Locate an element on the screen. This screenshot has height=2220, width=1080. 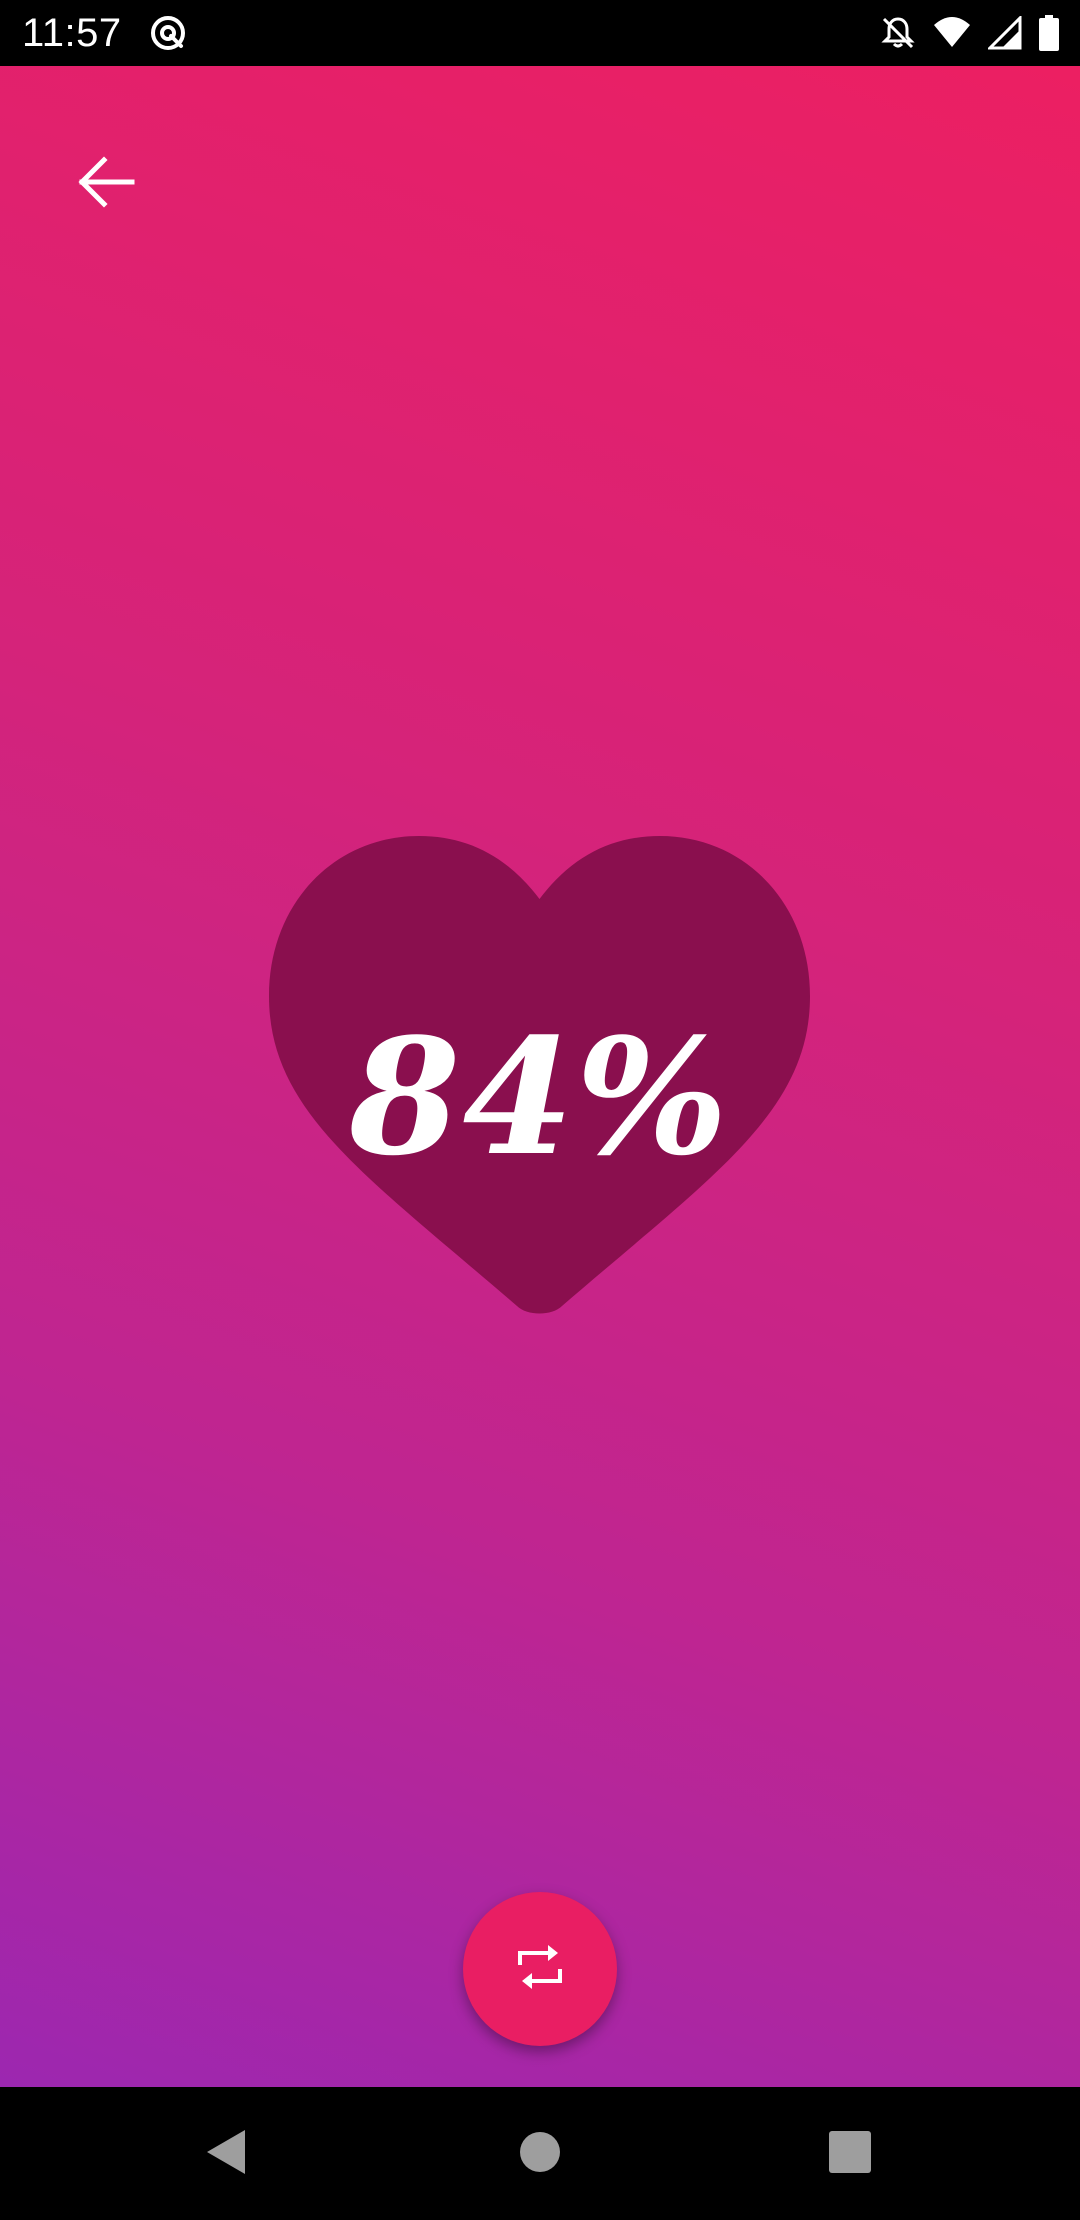
match-percentage: 84% is located at coordinates (539, 1097).